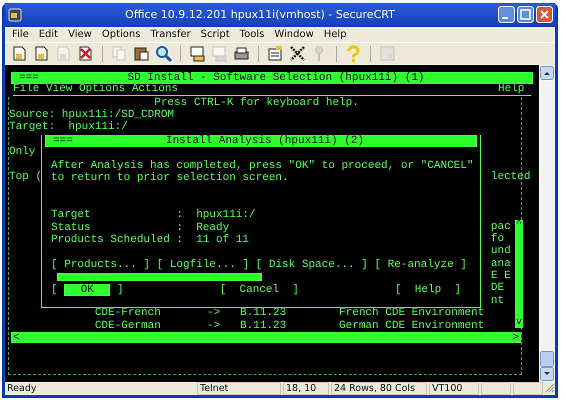 This screenshot has height=400, width=566. I want to click on scroll-left-arrow: <, so click(16, 338).